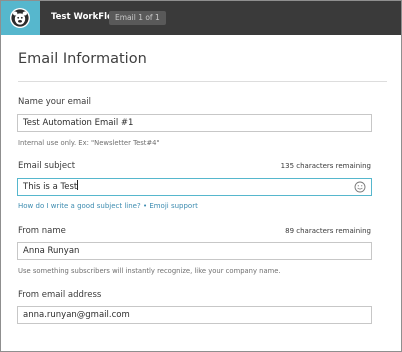 The height and width of the screenshot is (352, 402). I want to click on from-name-label: From name, so click(42, 231).